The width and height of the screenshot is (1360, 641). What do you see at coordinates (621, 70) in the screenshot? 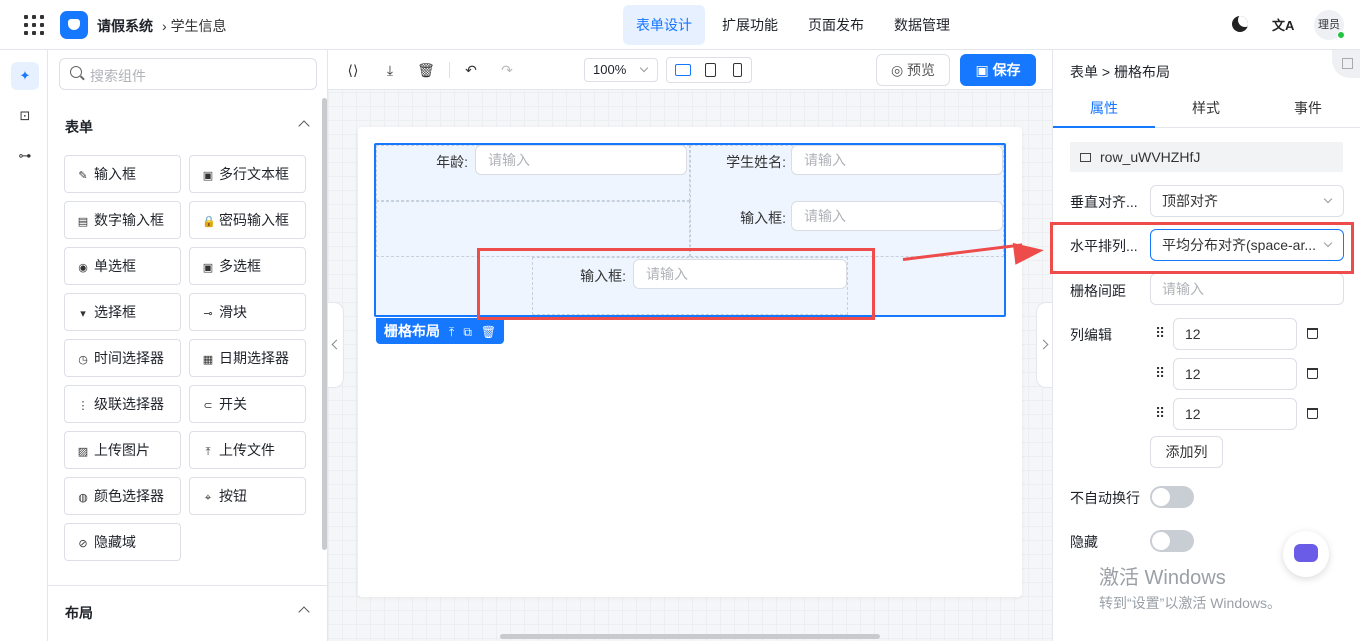
I see `zoom-select: 100%` at bounding box center [621, 70].